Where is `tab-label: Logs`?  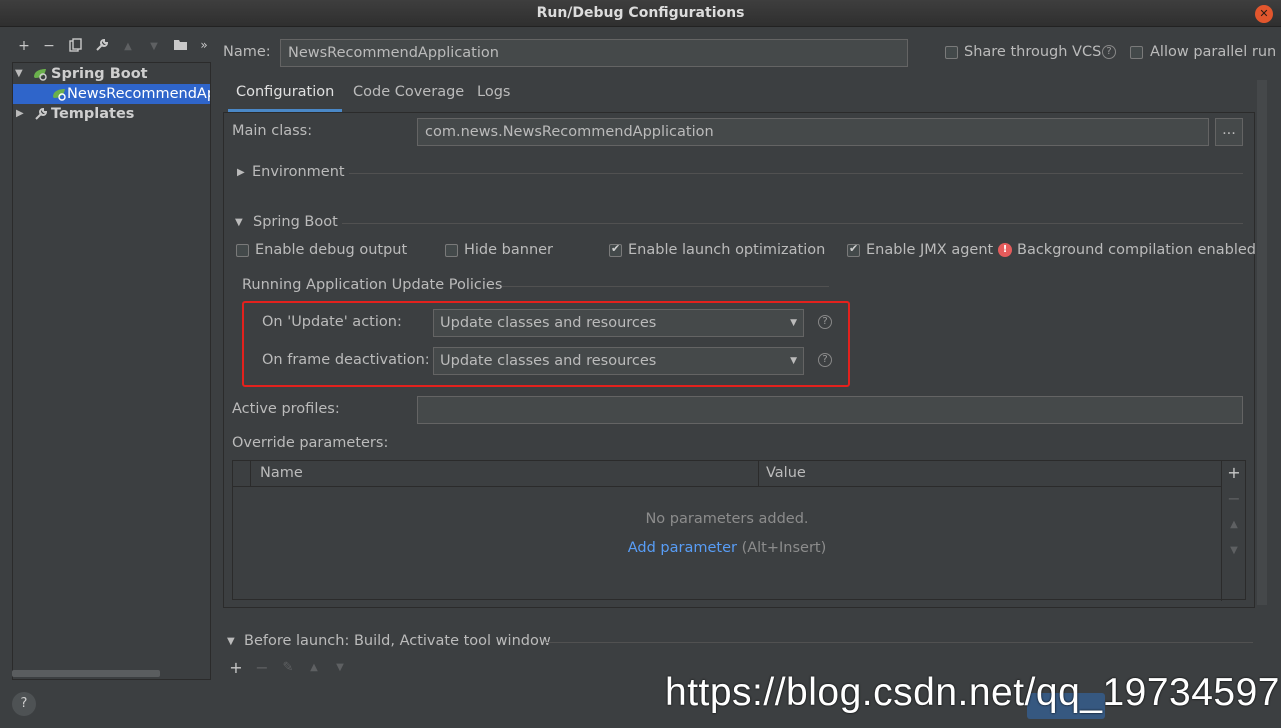
tab-label: Logs is located at coordinates (494, 92).